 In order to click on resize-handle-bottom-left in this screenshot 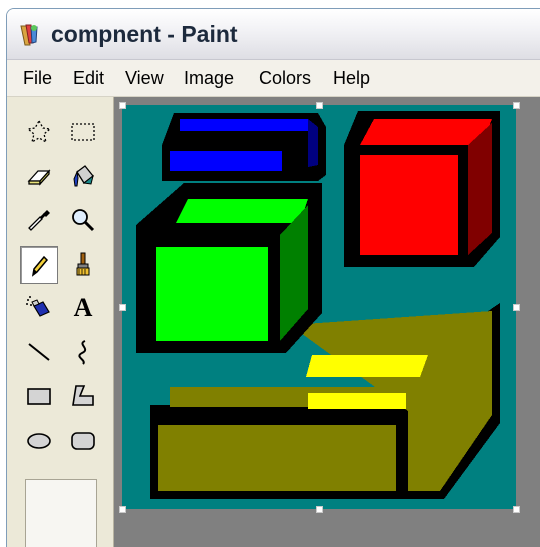, I will do `click(122, 509)`.